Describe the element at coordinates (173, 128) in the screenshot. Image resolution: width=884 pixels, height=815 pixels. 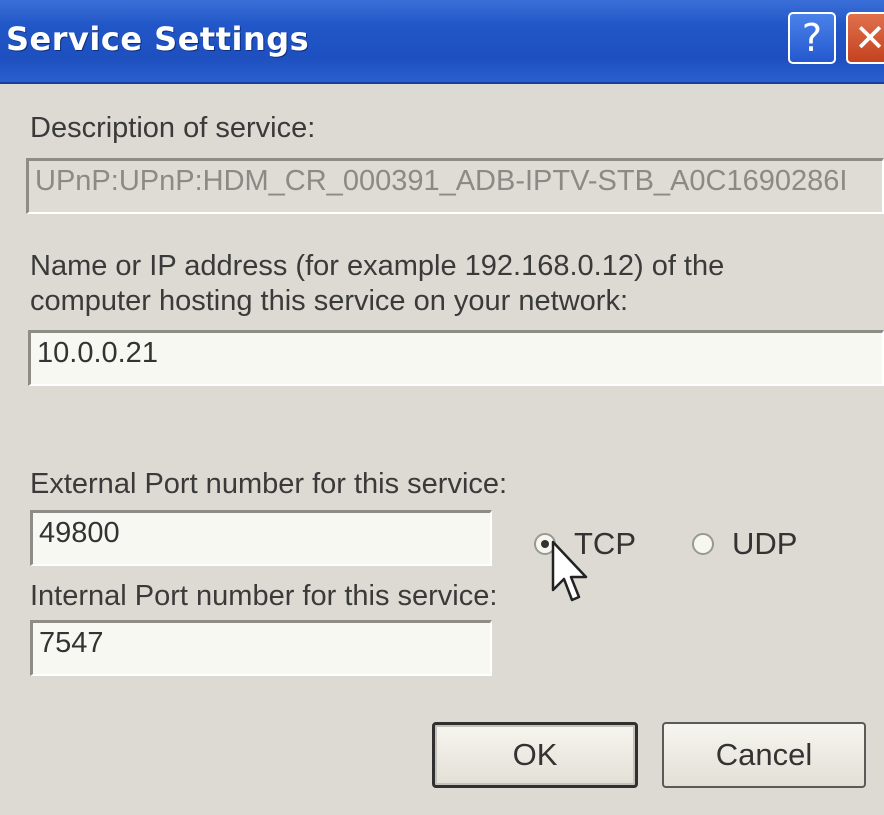
I see `description-label: Description of service:` at that location.